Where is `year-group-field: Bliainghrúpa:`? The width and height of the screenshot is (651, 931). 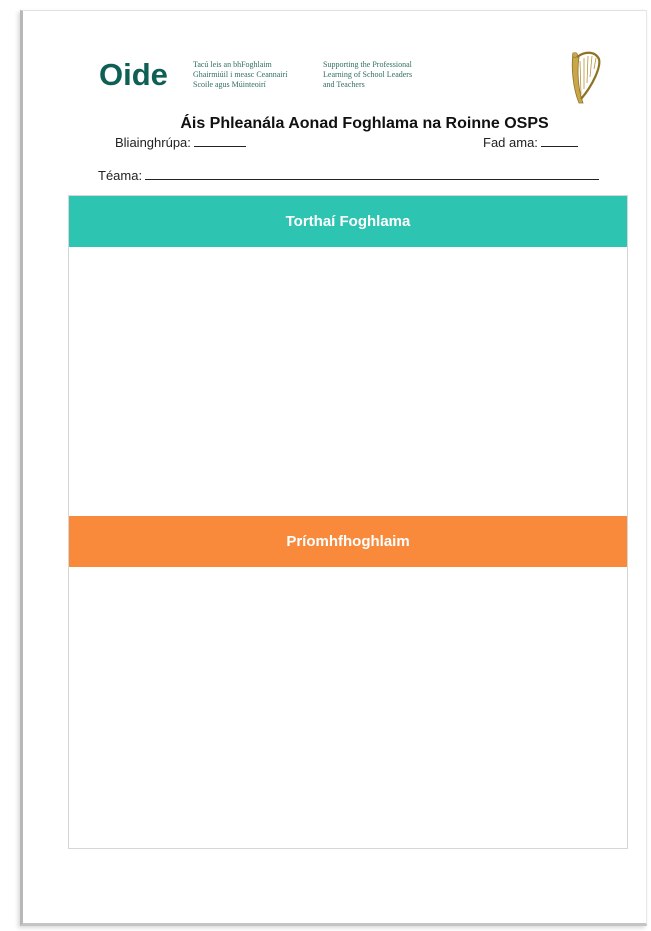
year-group-field: Bliainghrúpa: is located at coordinates (180, 142).